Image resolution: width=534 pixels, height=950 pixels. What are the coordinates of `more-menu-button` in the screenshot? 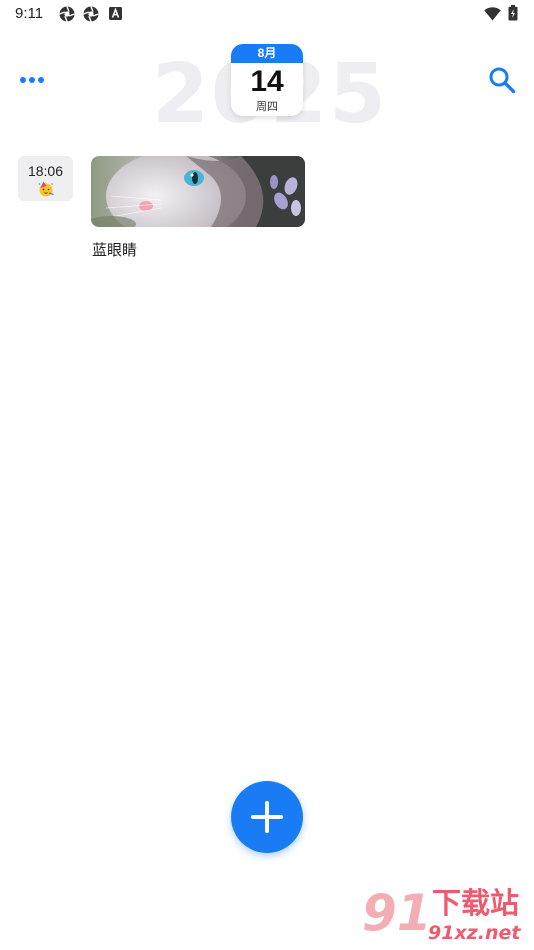 It's located at (32, 80).